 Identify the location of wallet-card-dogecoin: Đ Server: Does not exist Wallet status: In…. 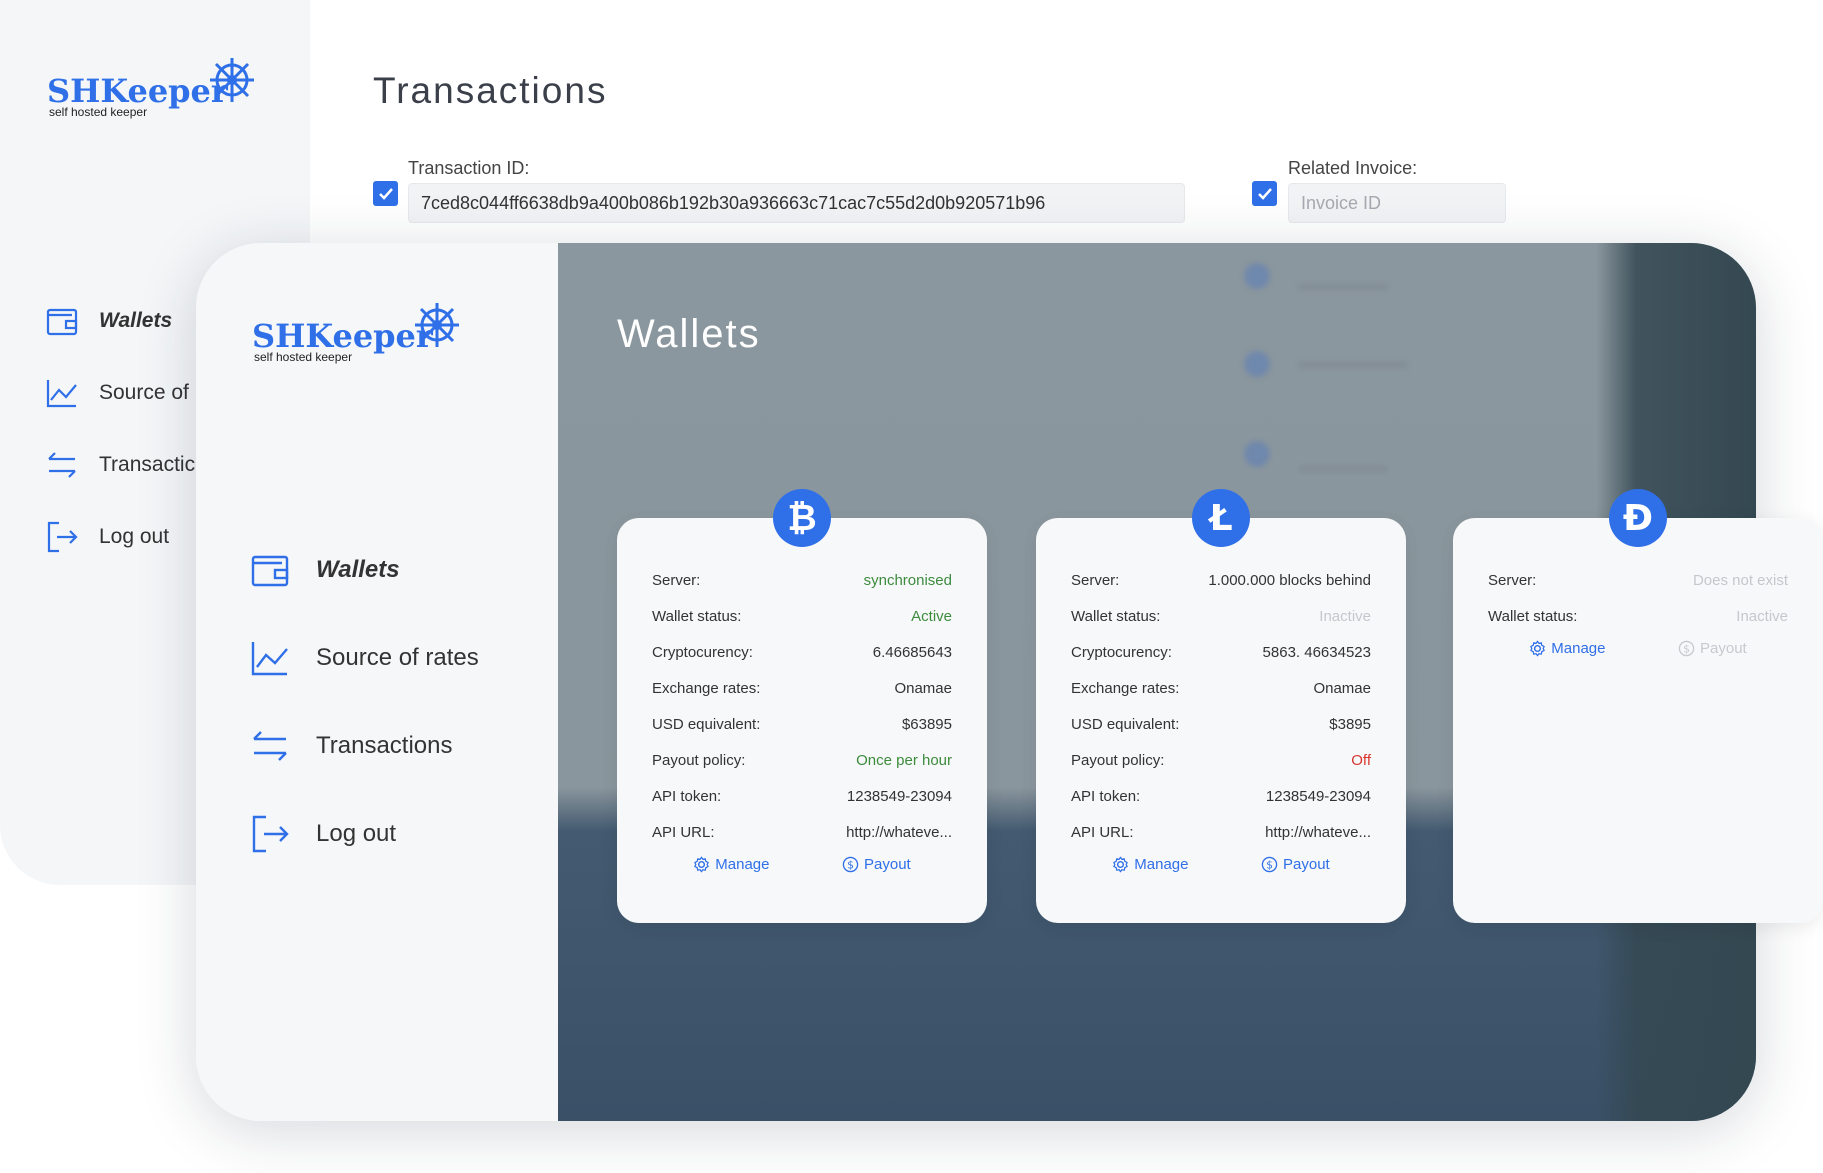
(1638, 706).